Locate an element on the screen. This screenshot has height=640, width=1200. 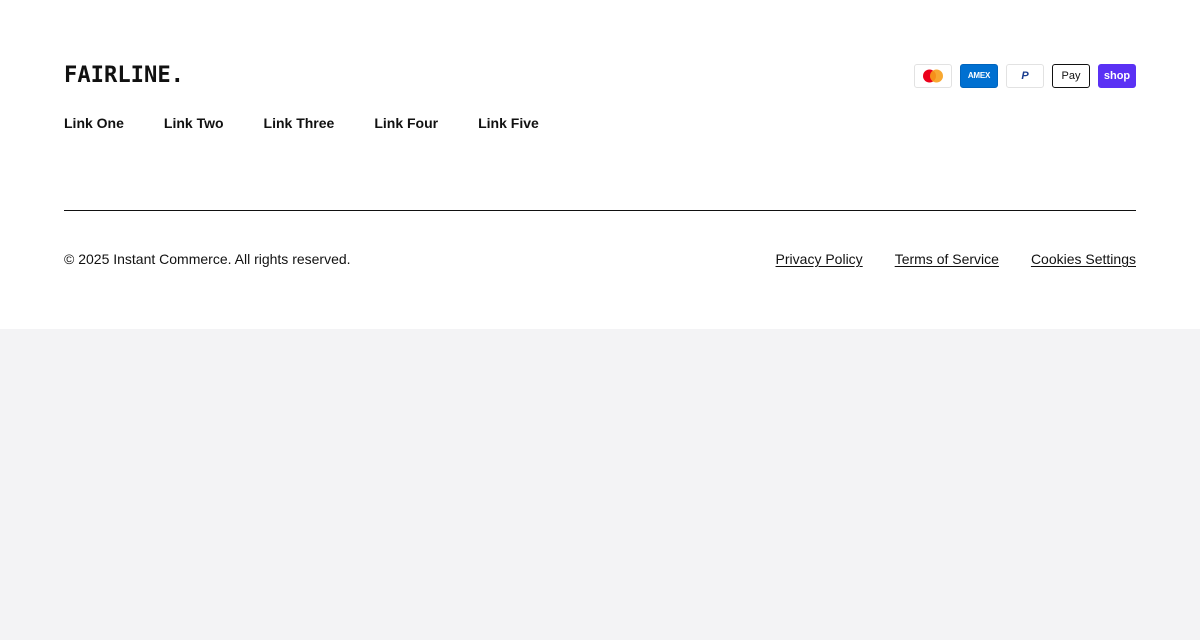
amex-icon: AMEX is located at coordinates (979, 76).